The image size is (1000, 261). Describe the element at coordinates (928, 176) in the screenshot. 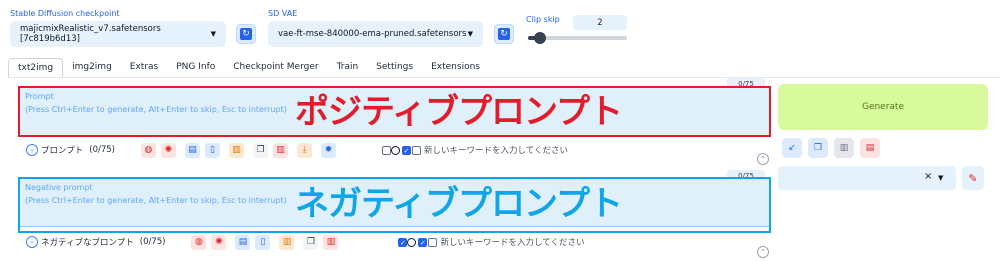

I see `clear-icon: ×` at that location.